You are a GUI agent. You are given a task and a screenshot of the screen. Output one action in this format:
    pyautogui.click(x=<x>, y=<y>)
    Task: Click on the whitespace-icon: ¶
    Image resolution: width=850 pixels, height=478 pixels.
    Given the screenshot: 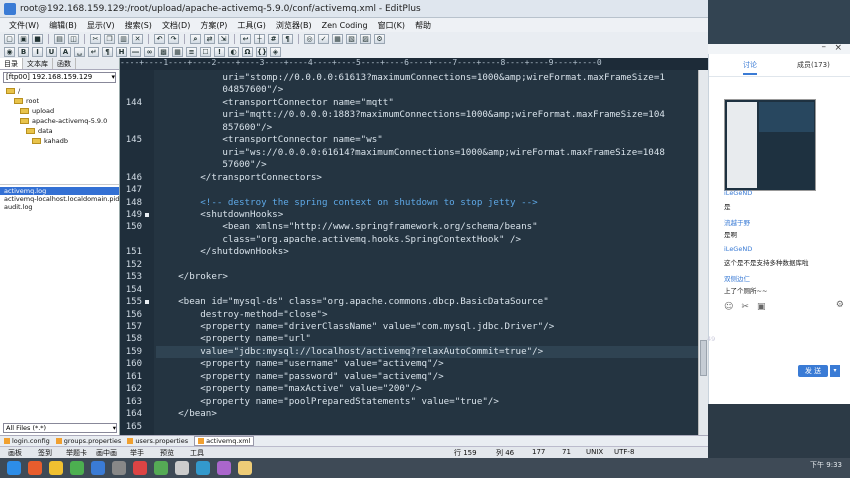 What is the action you would take?
    pyautogui.click(x=287, y=38)
    